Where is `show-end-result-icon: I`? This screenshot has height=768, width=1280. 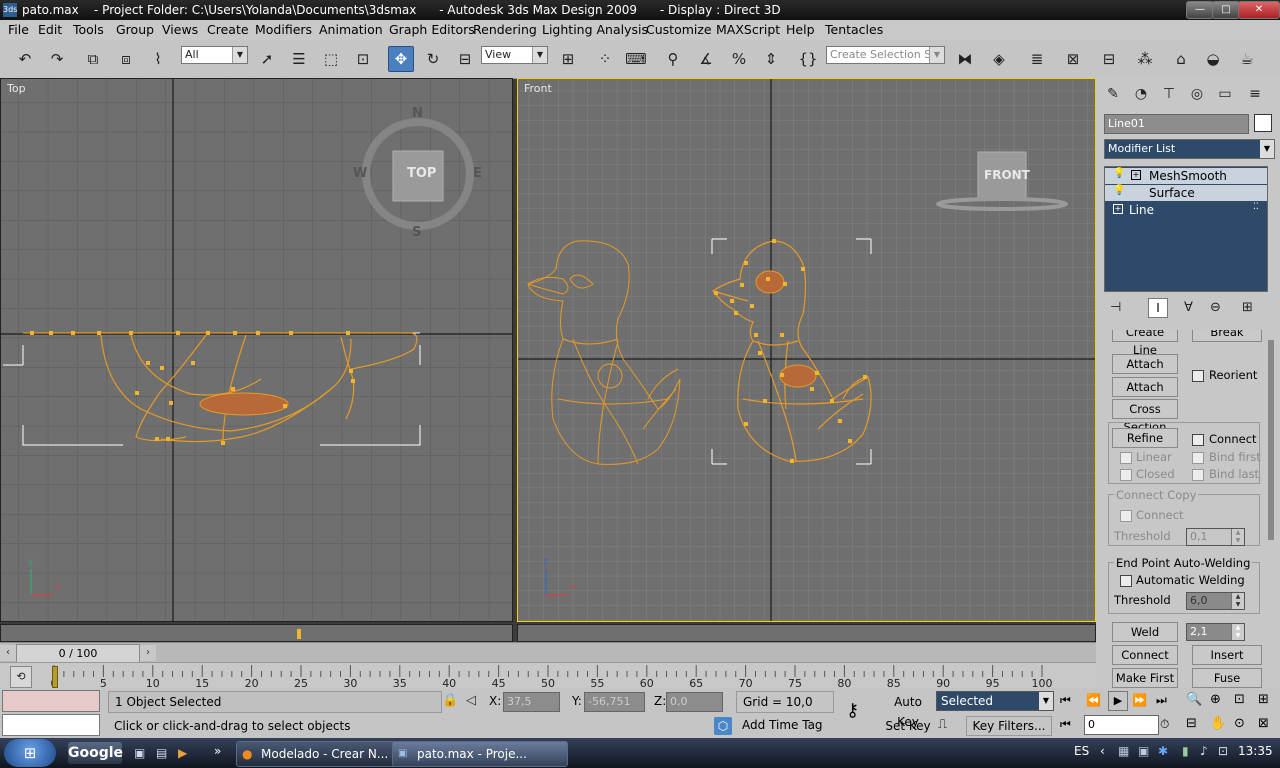 show-end-result-icon: I is located at coordinates (1158, 308).